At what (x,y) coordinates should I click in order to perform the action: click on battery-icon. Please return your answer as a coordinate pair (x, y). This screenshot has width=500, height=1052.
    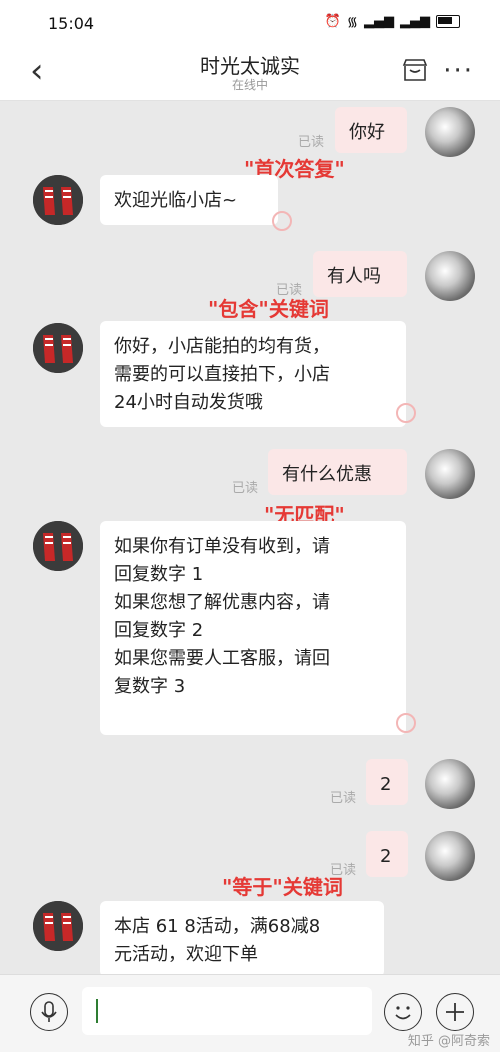
    Looking at the image, I should click on (448, 21).